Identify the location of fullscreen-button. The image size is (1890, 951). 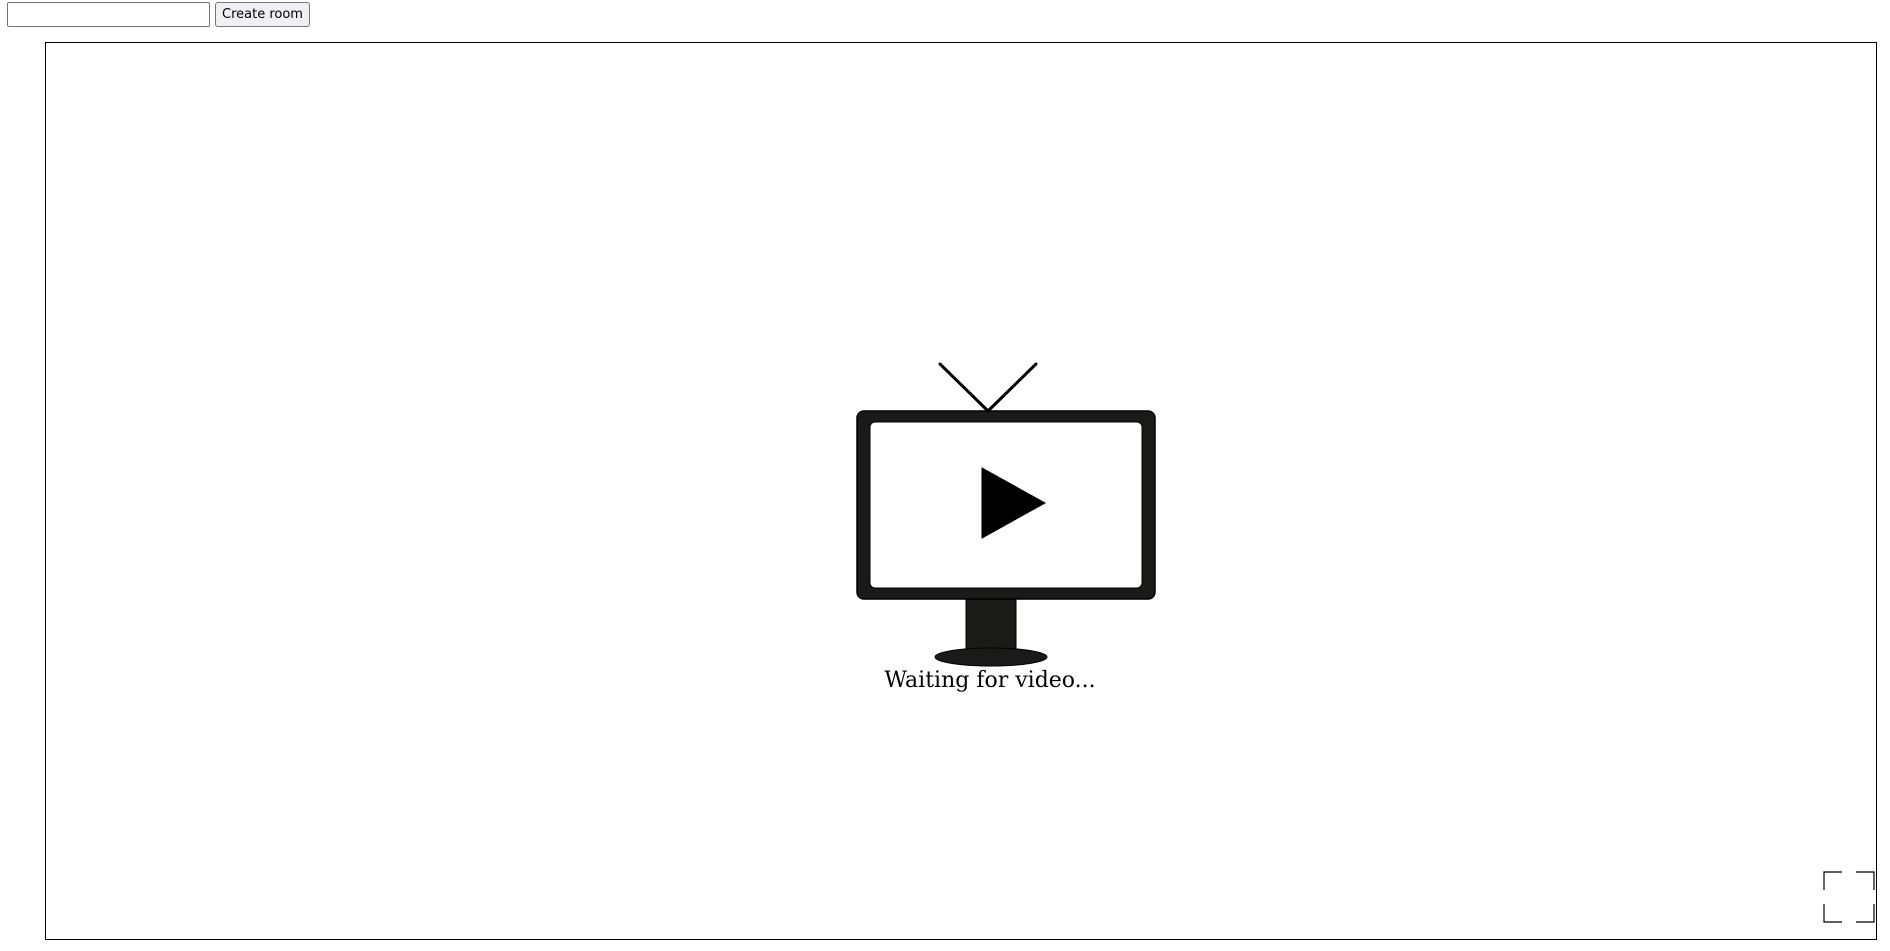
(1849, 897).